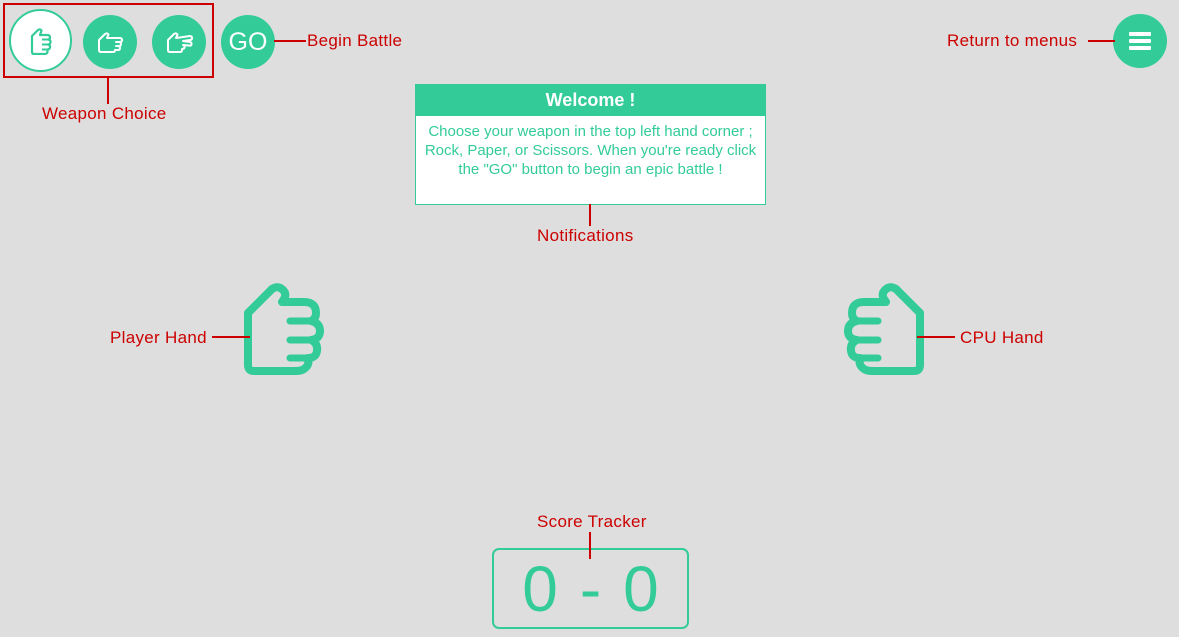 This screenshot has width=1179, height=637. I want to click on return-to-menus-connector, so click(1101, 41).